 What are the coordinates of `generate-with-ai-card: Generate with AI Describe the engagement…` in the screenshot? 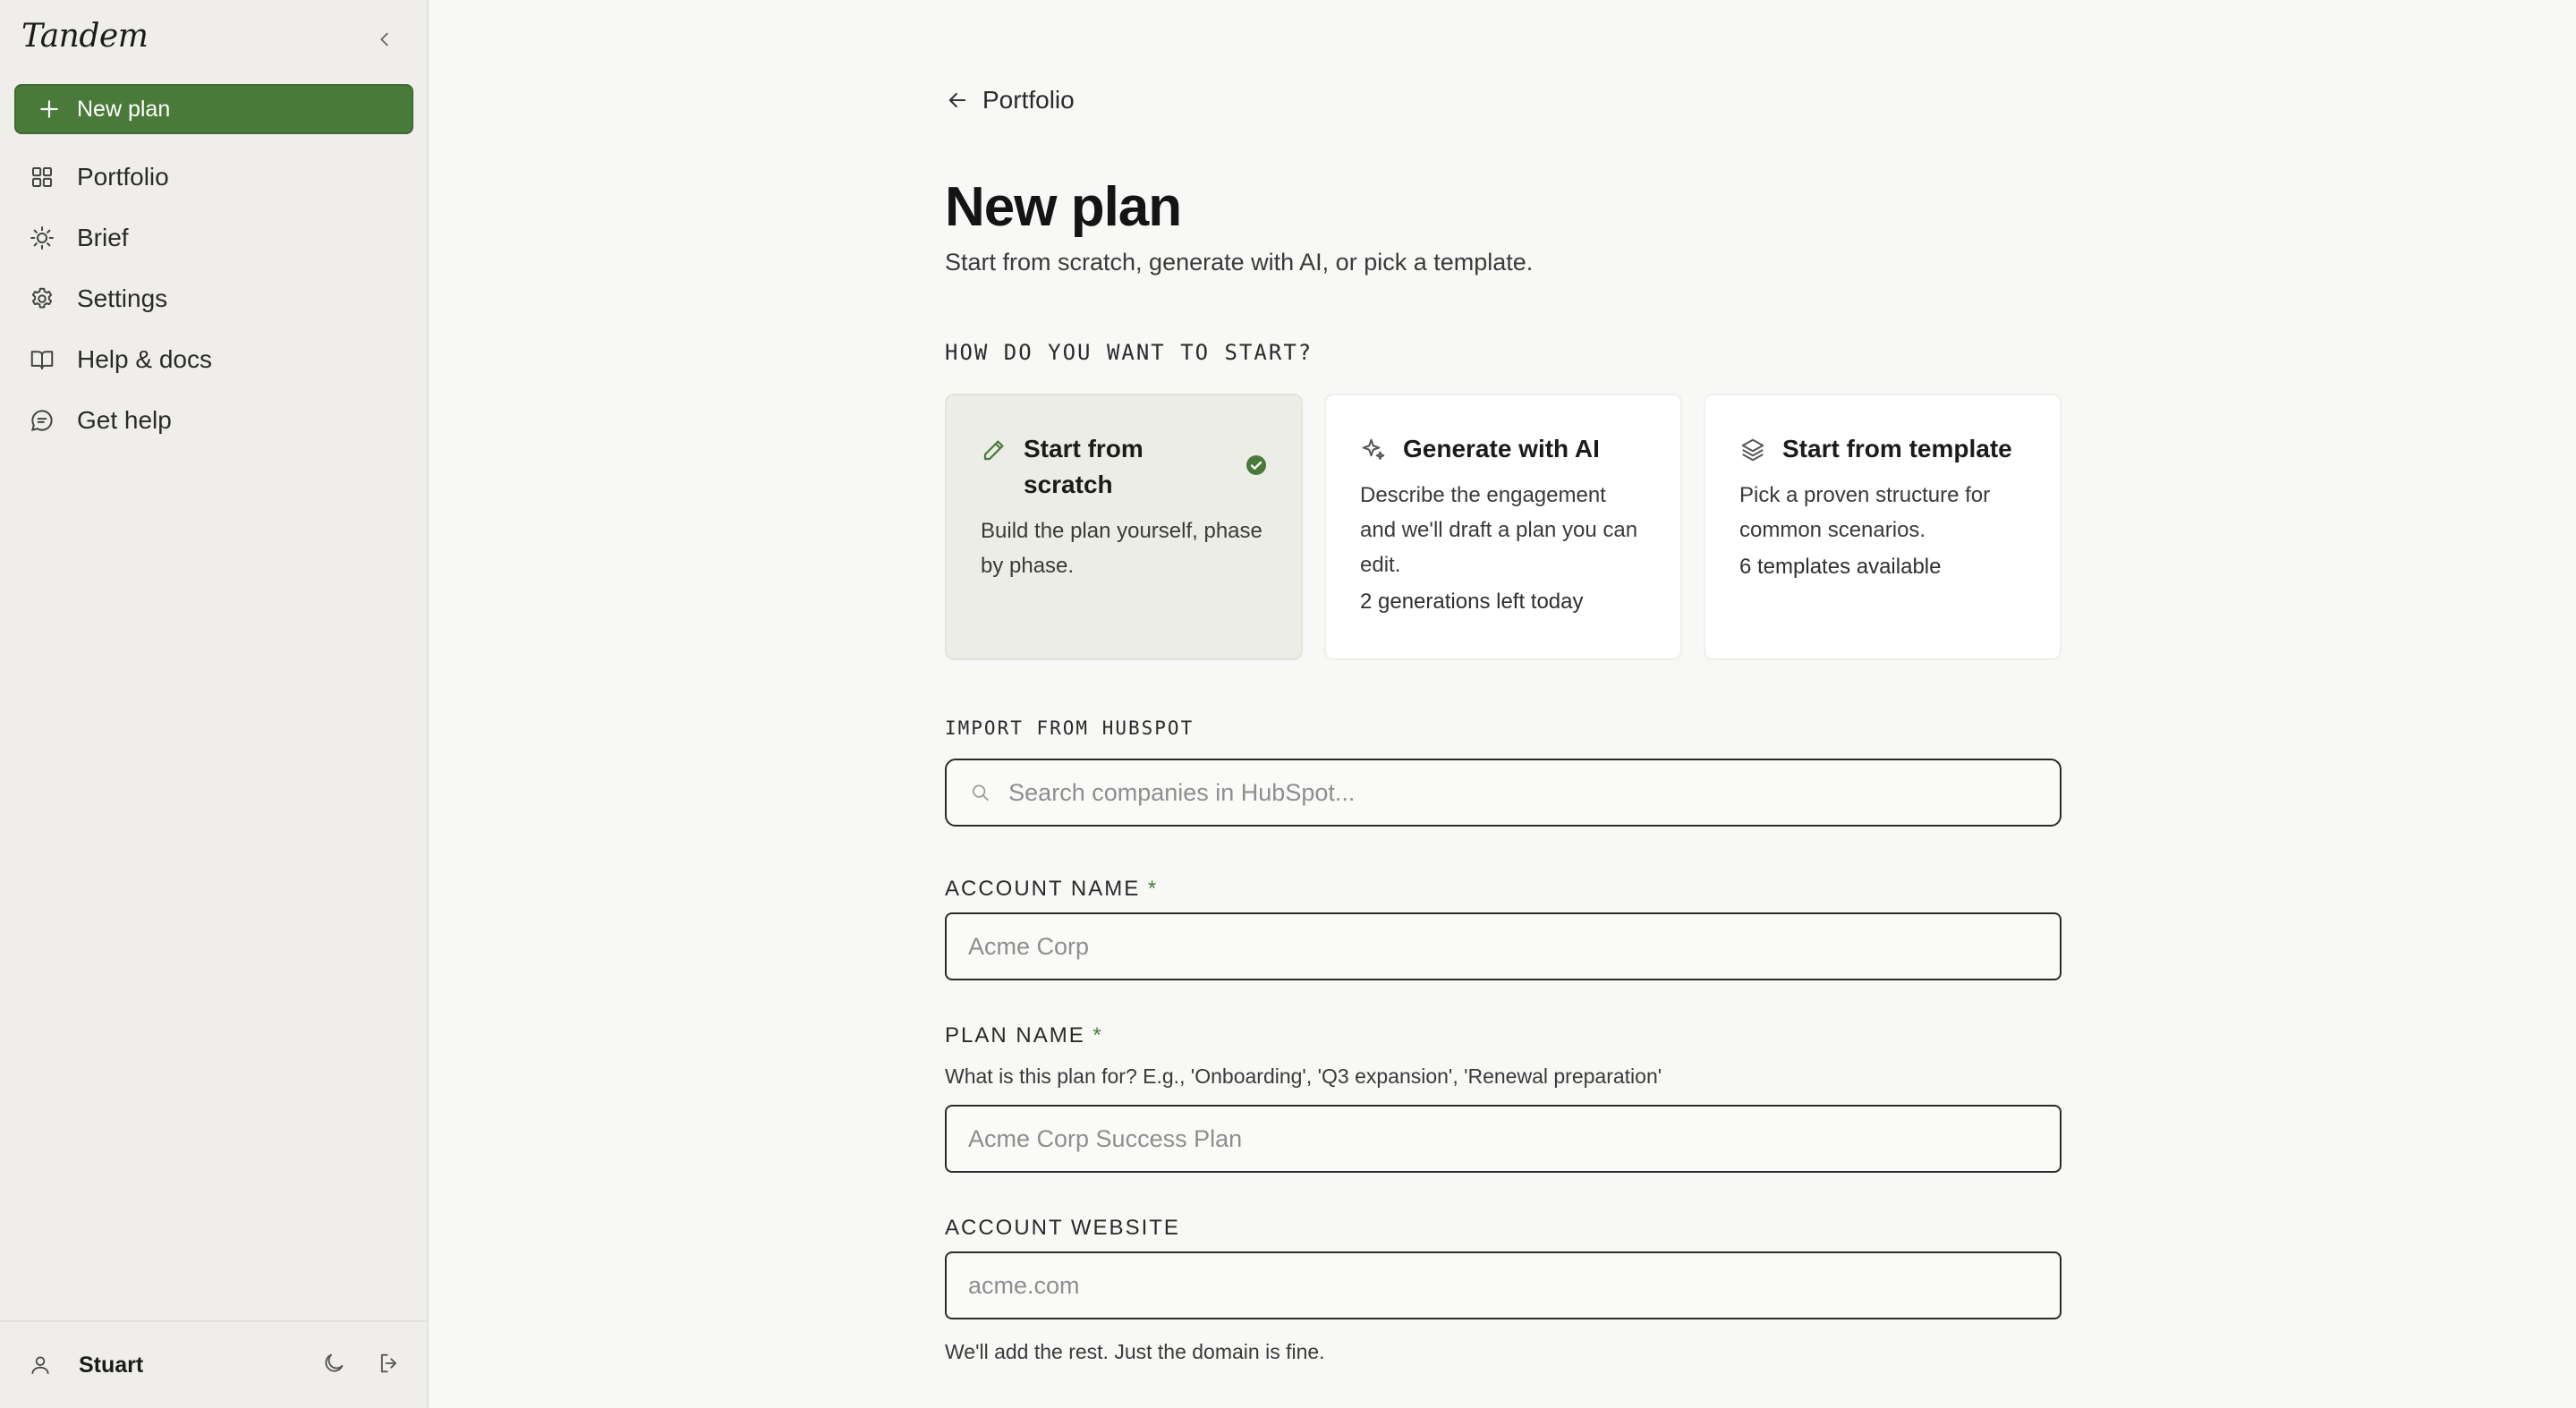 It's located at (1503, 527).